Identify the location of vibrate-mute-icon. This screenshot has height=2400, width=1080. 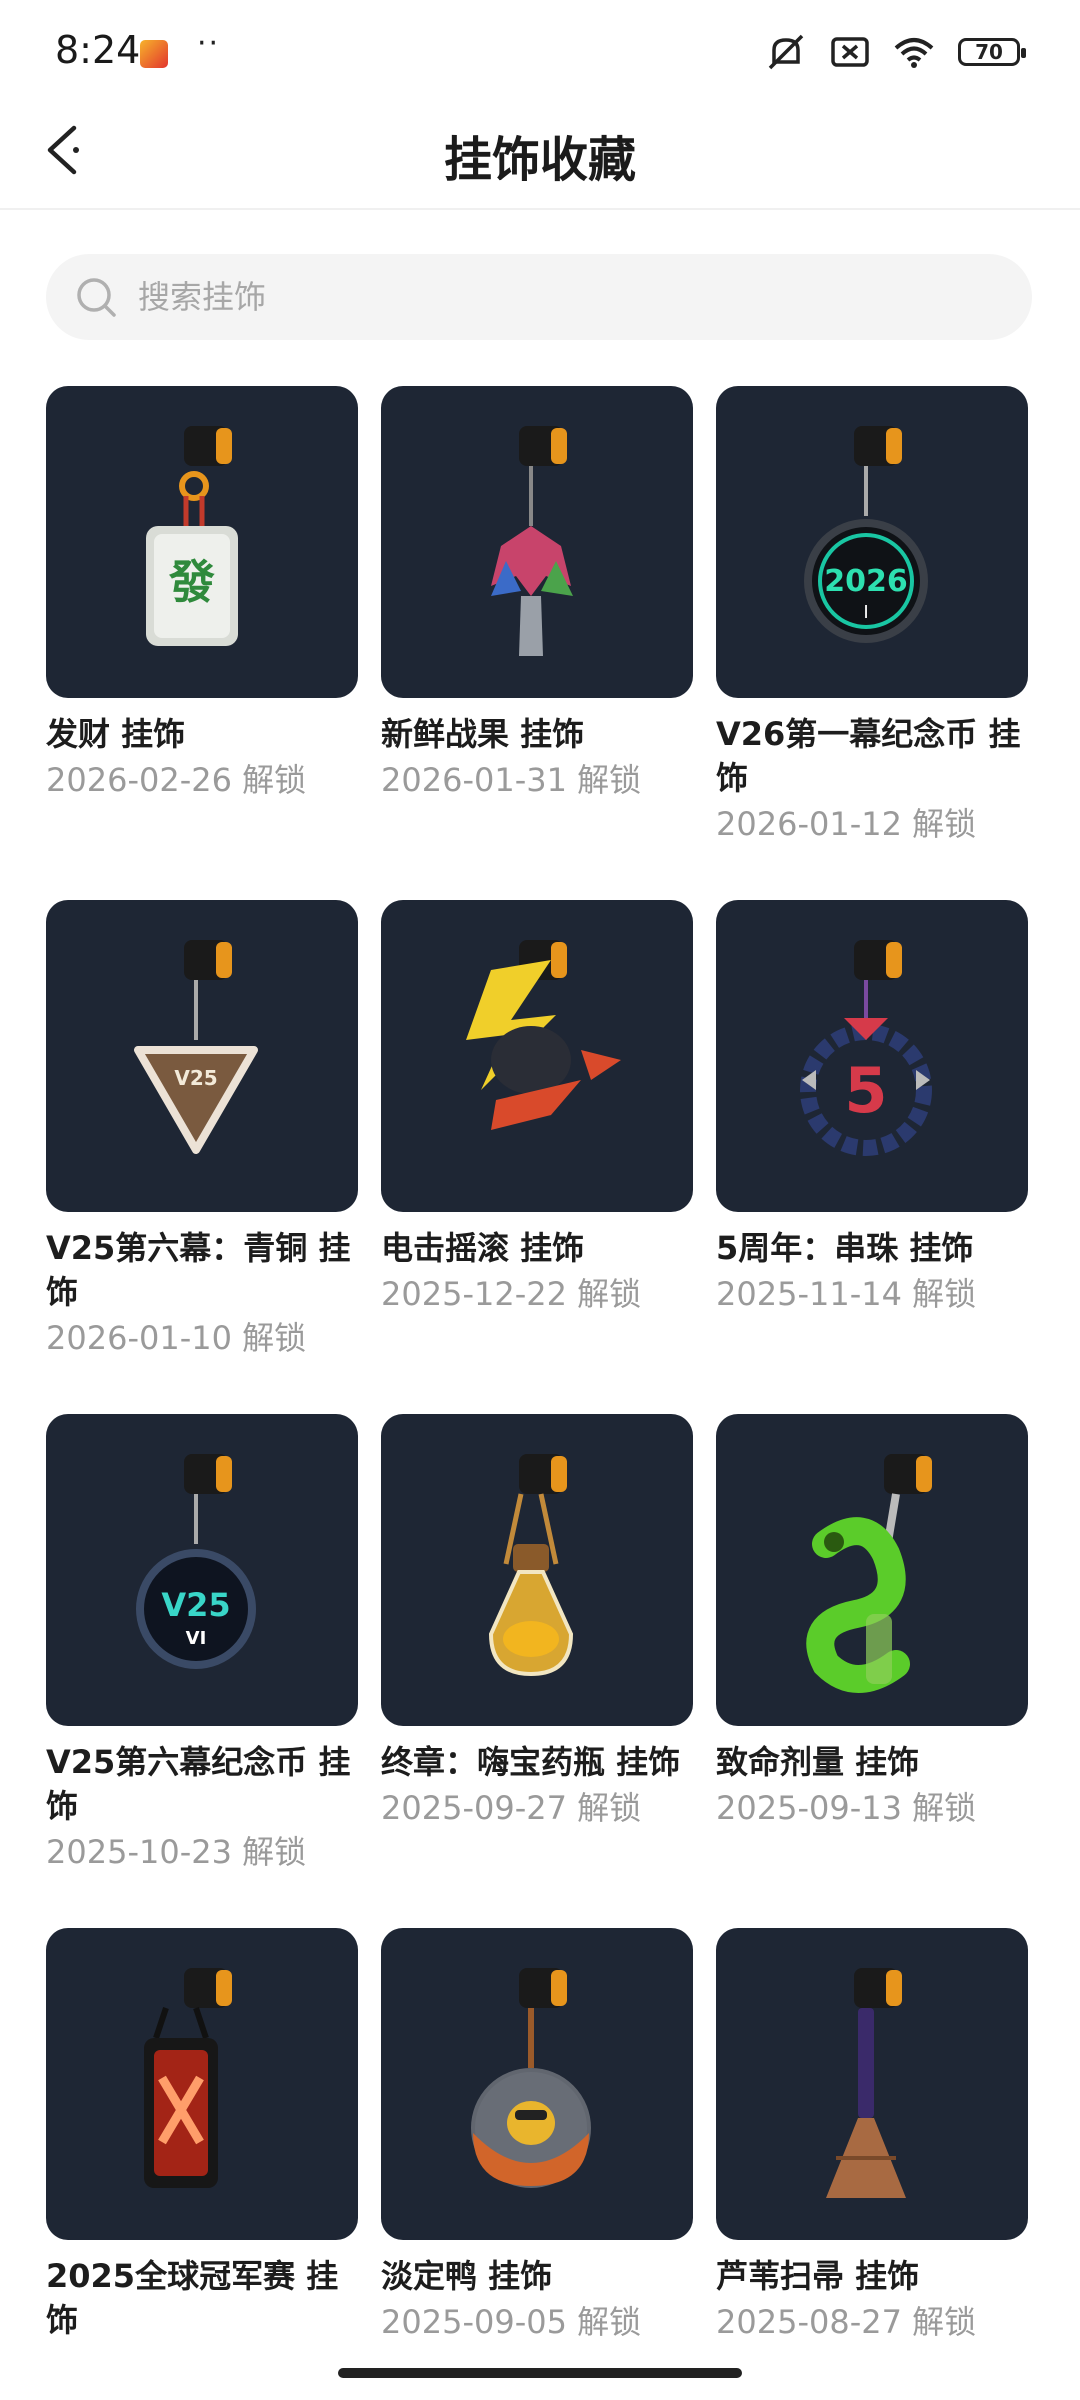
(786, 52).